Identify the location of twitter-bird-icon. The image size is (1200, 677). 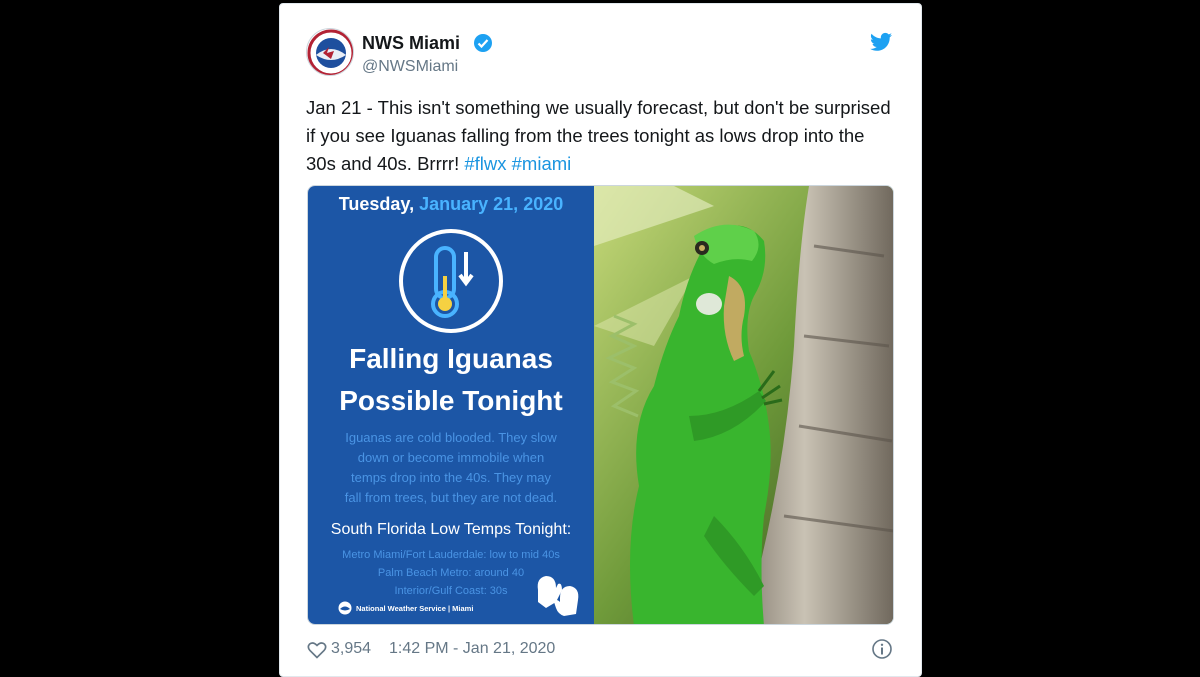
(881, 42).